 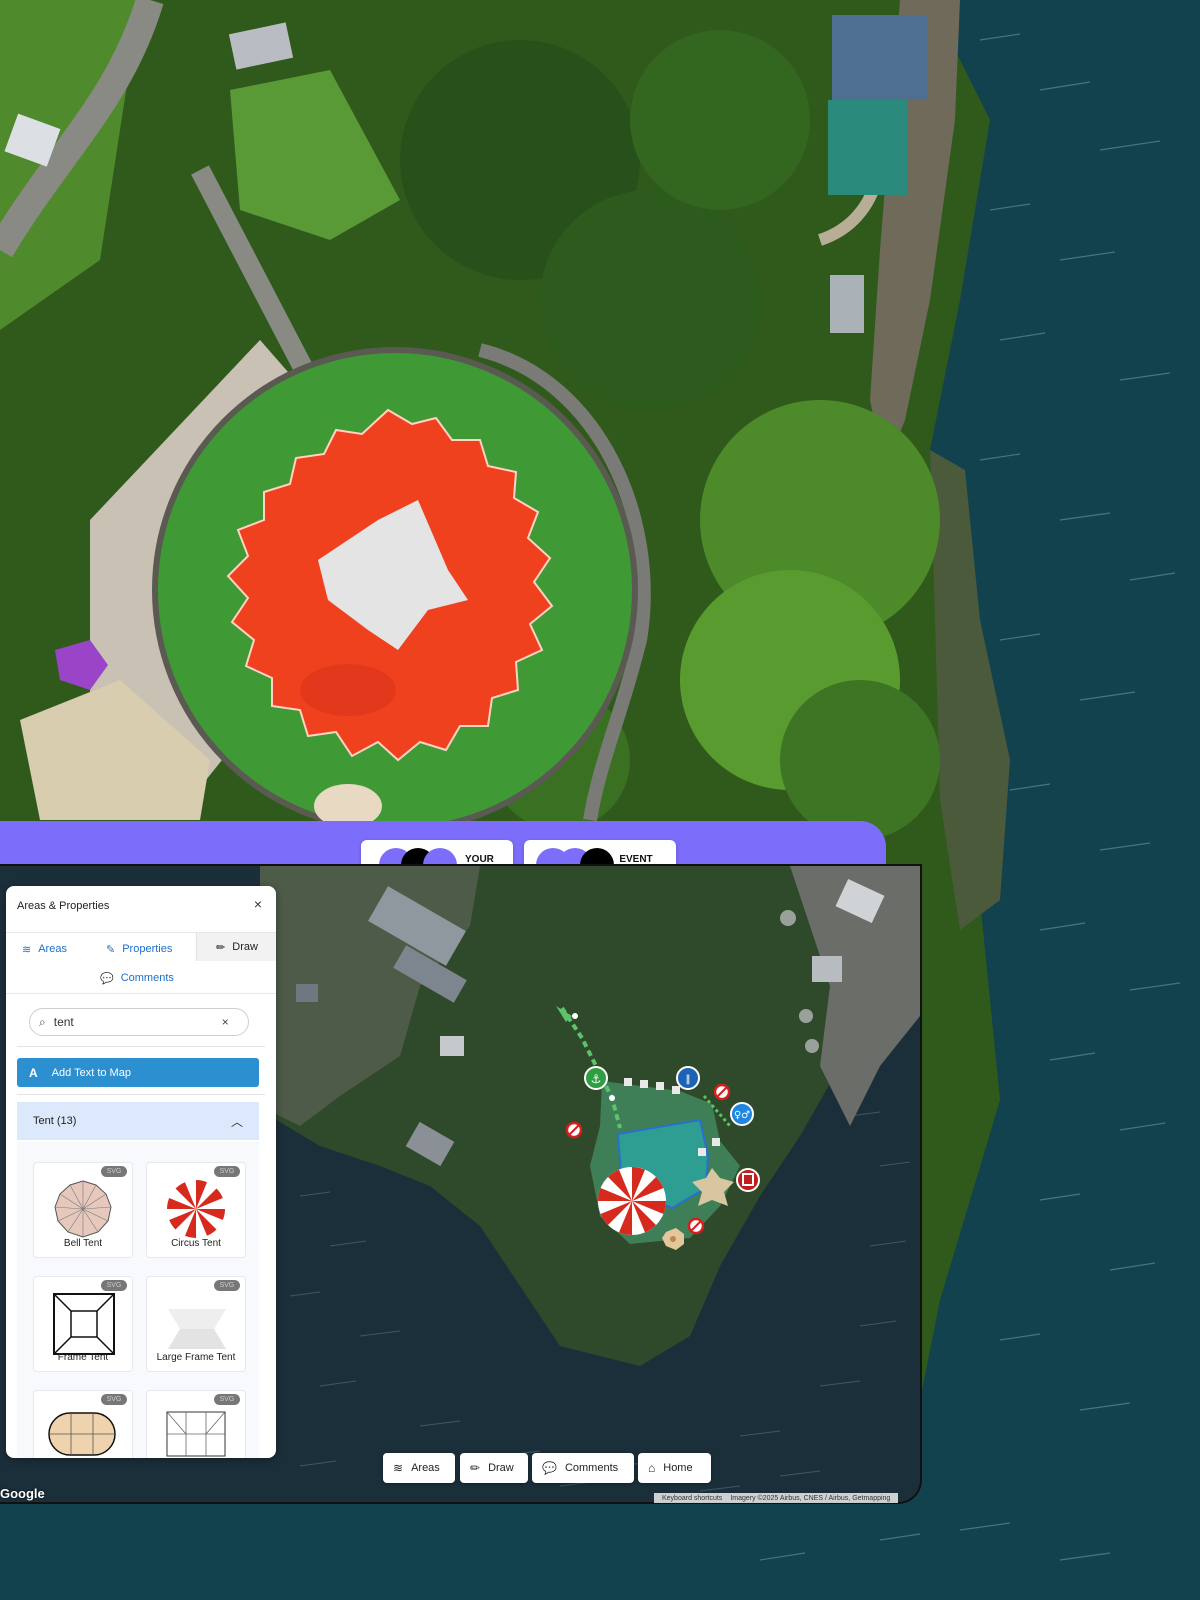 What do you see at coordinates (196, 1357) in the screenshot?
I see `item-label: Large Frame Tent` at bounding box center [196, 1357].